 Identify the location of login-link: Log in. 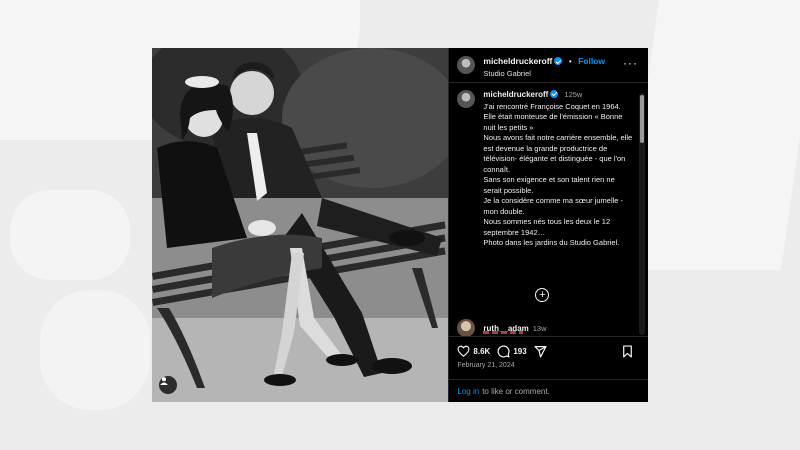
(468, 391).